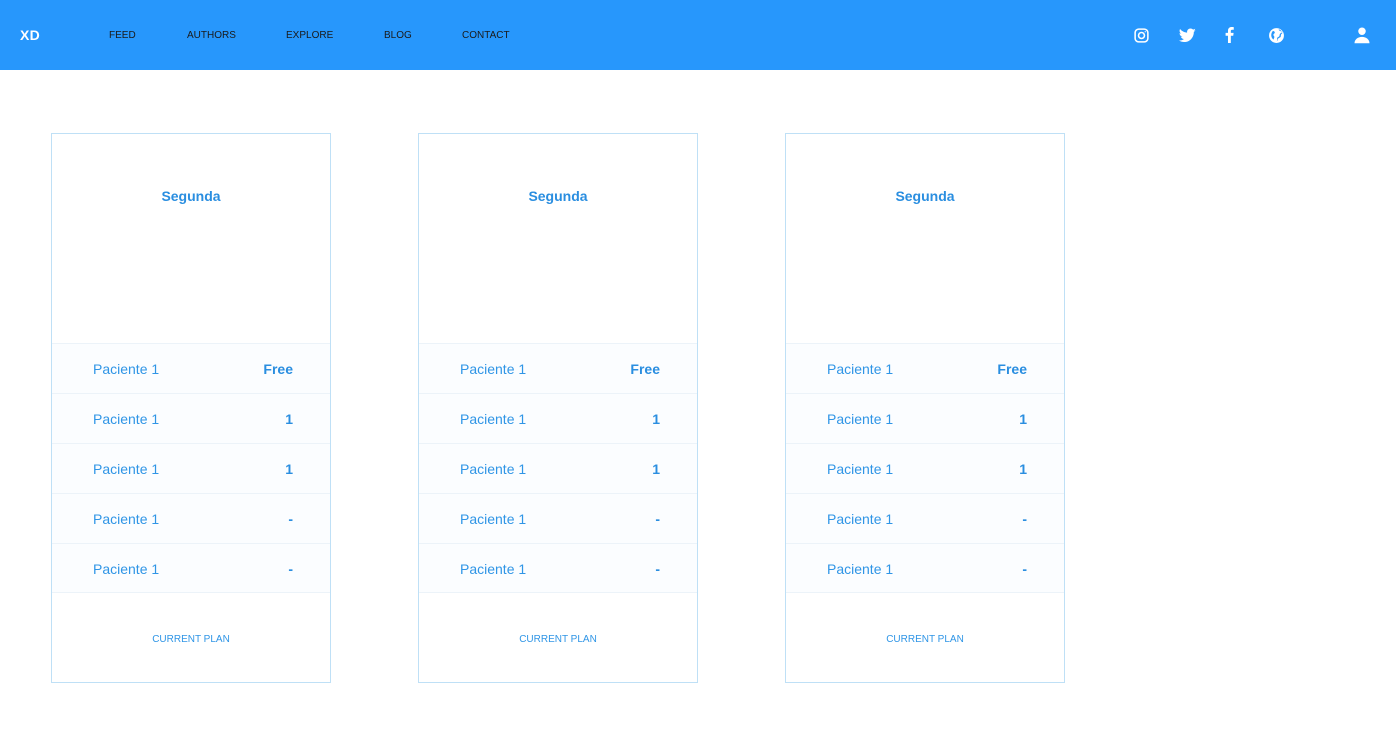 This screenshot has height=731, width=1396. Describe the element at coordinates (1229, 35) in the screenshot. I see `facebook-icon` at that location.